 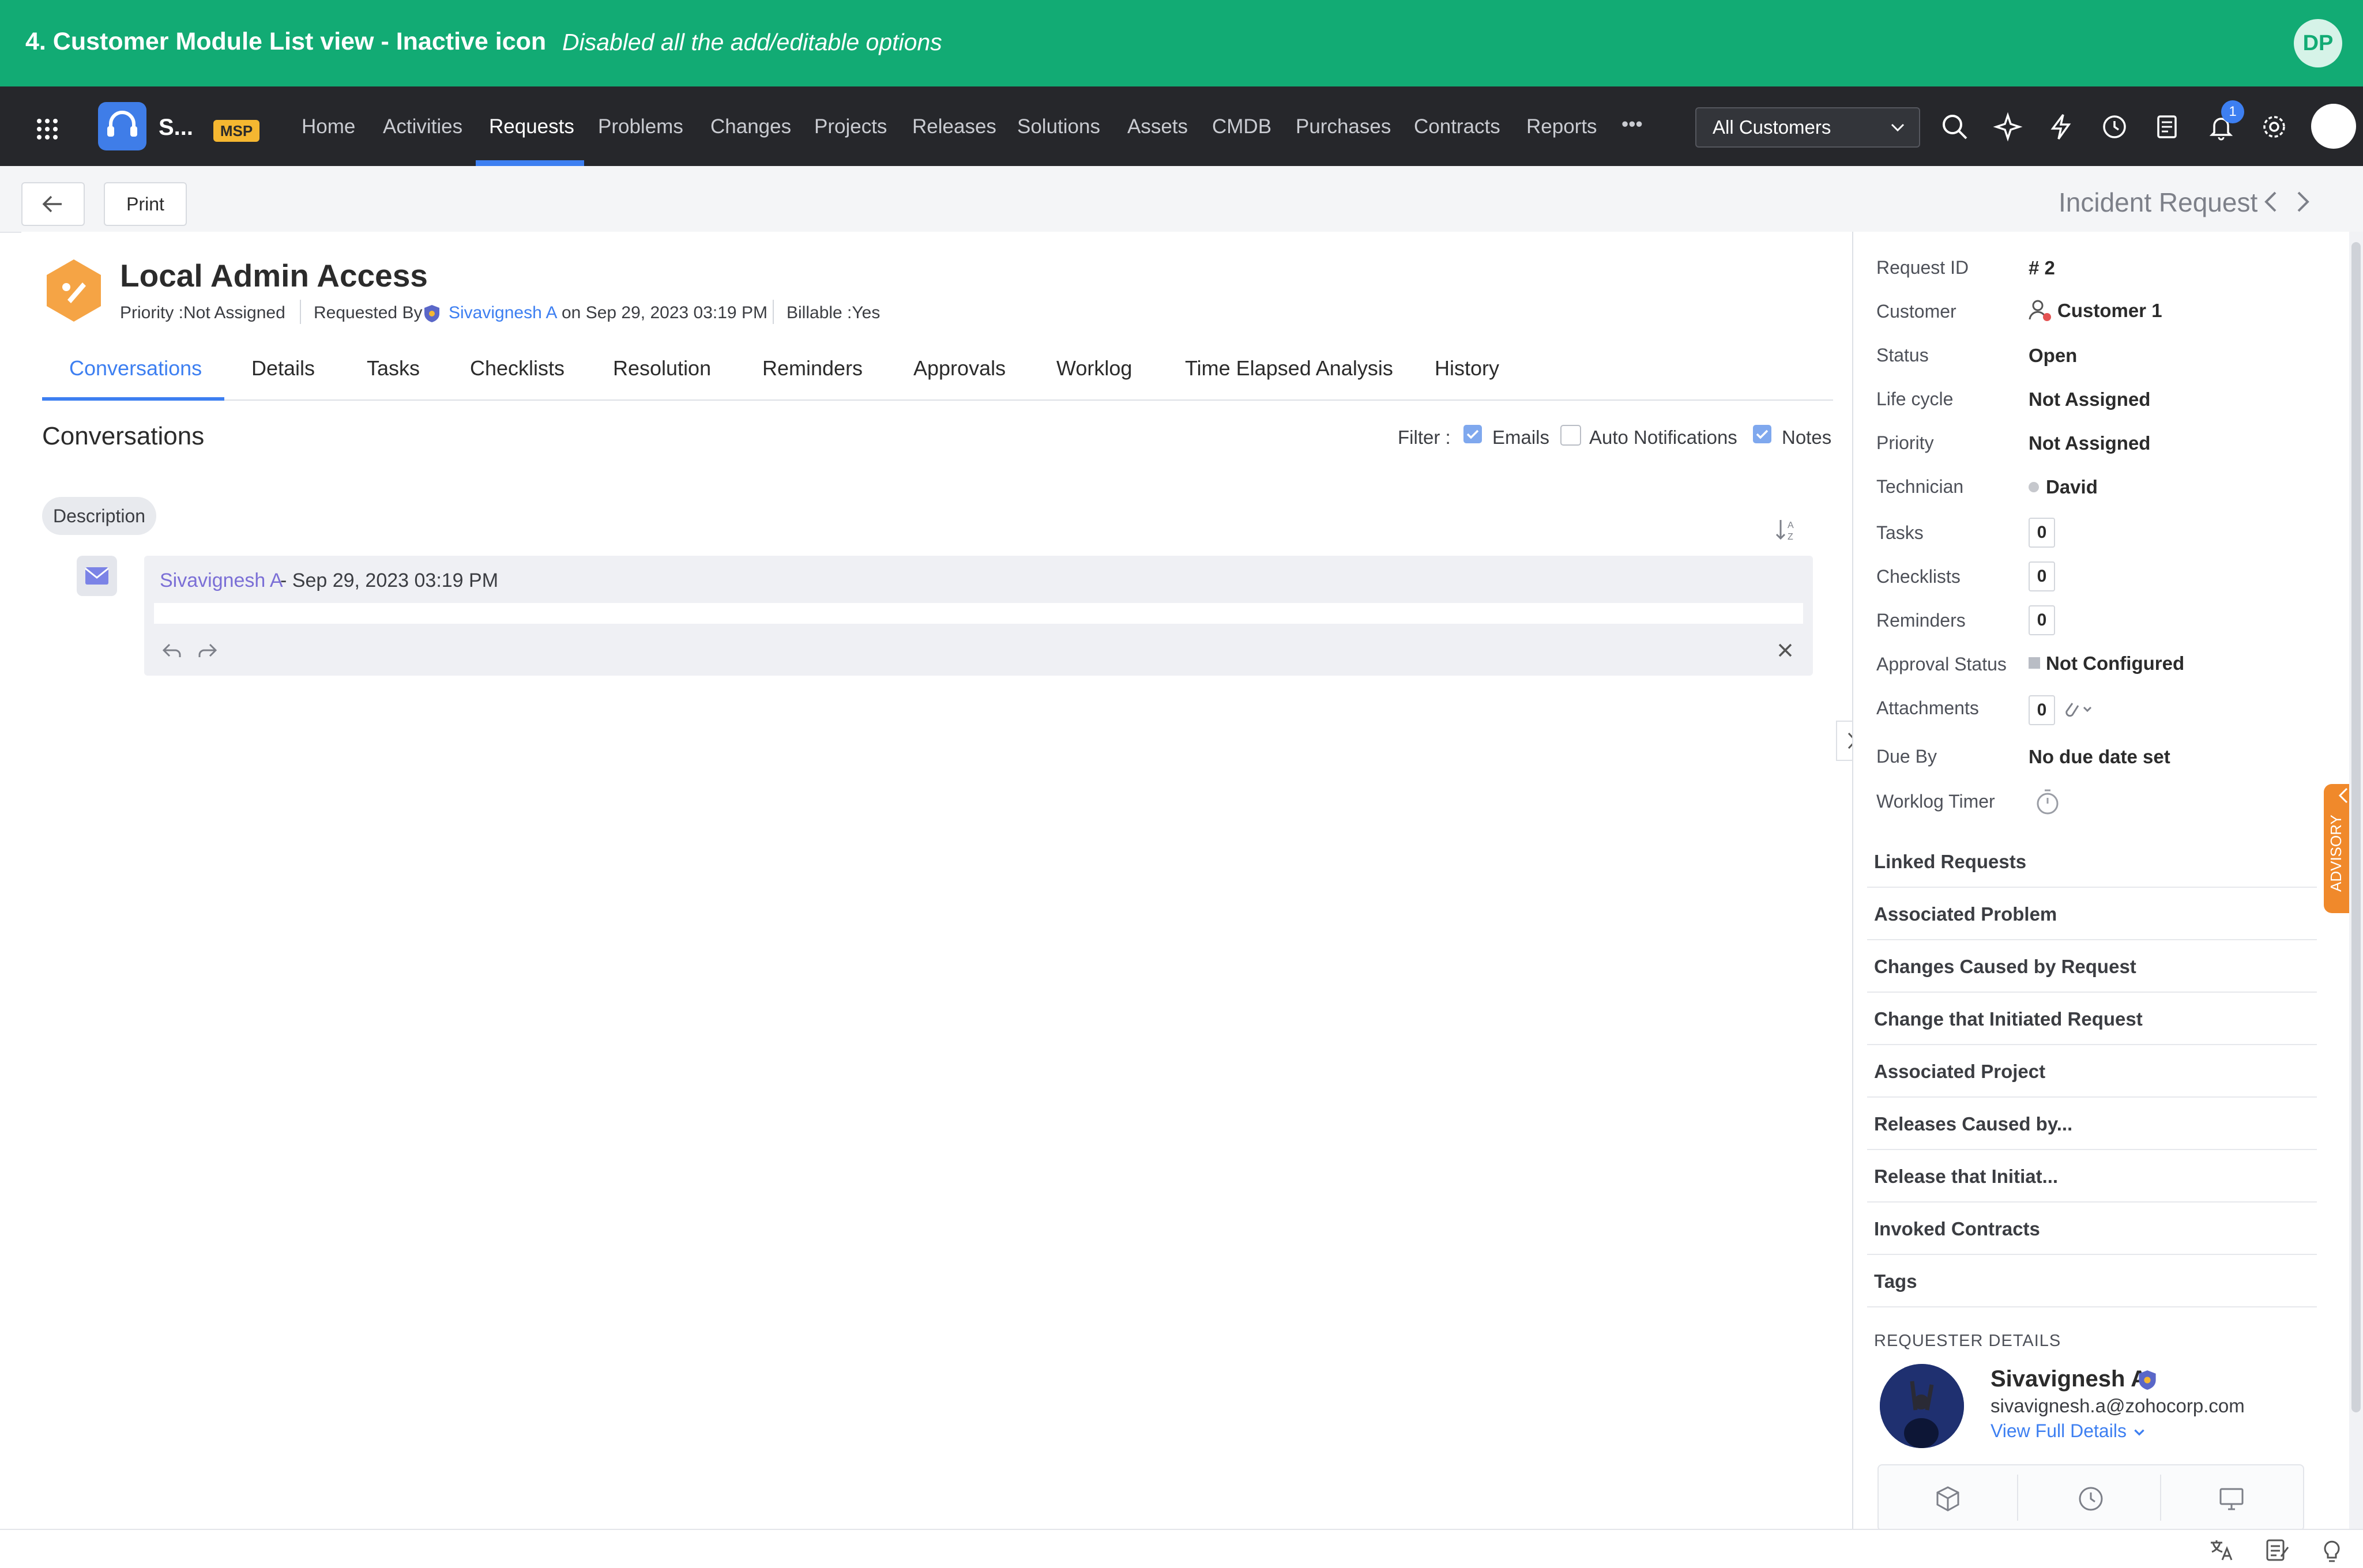 I want to click on reply-icon, so click(x=171, y=650).